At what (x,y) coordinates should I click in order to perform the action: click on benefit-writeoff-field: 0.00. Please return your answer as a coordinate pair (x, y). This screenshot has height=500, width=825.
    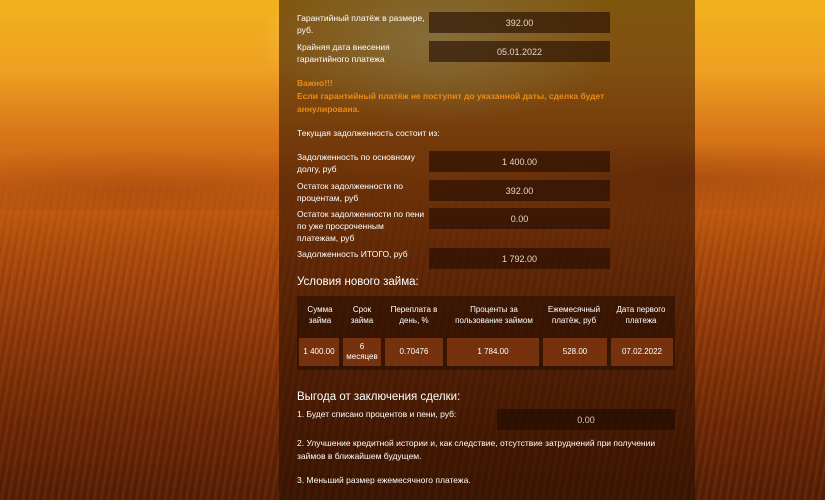
    Looking at the image, I should click on (586, 419).